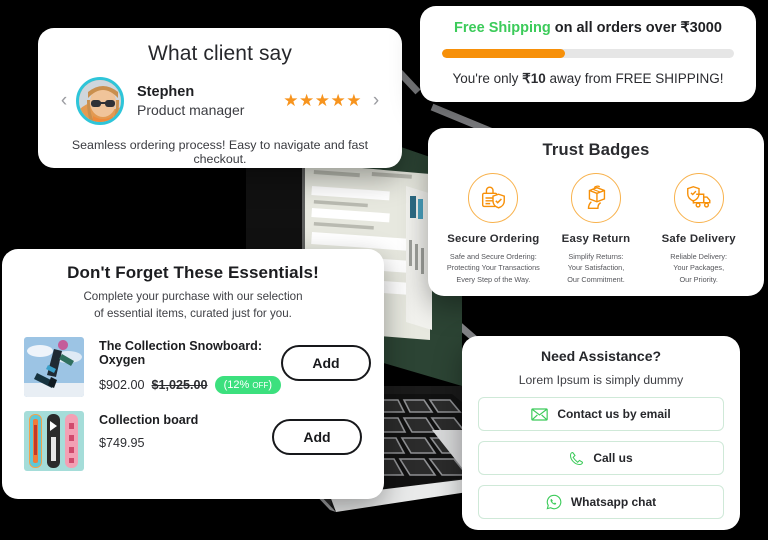 The width and height of the screenshot is (768, 540). Describe the element at coordinates (540, 414) in the screenshot. I see `envelope-icon` at that location.